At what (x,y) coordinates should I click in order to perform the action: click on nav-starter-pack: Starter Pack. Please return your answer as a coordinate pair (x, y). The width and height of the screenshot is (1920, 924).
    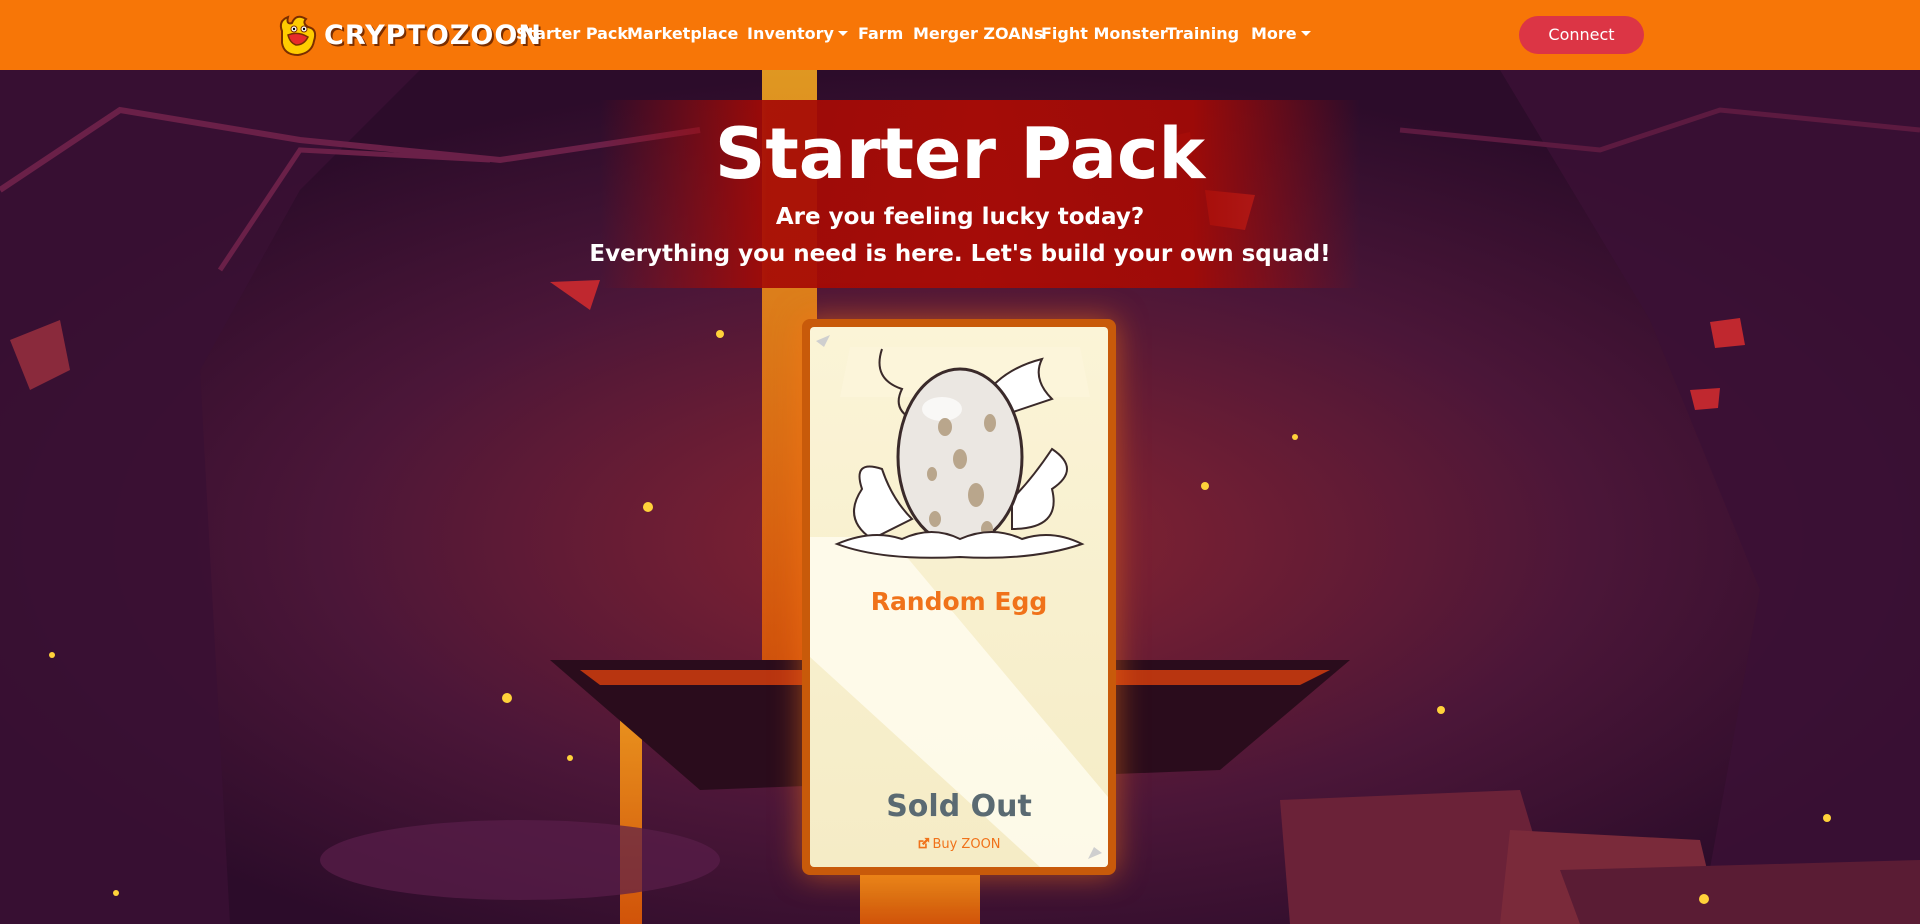
    Looking at the image, I should click on (572, 33).